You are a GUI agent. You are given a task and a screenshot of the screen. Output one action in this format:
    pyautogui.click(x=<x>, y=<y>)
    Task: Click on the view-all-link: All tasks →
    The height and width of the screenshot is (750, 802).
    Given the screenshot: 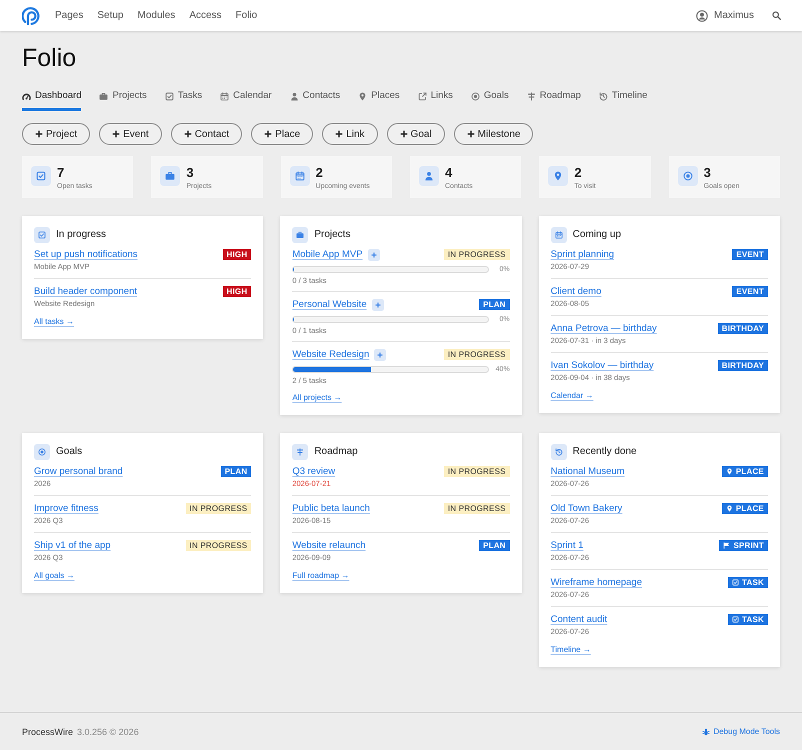 What is the action you would take?
    pyautogui.click(x=54, y=322)
    